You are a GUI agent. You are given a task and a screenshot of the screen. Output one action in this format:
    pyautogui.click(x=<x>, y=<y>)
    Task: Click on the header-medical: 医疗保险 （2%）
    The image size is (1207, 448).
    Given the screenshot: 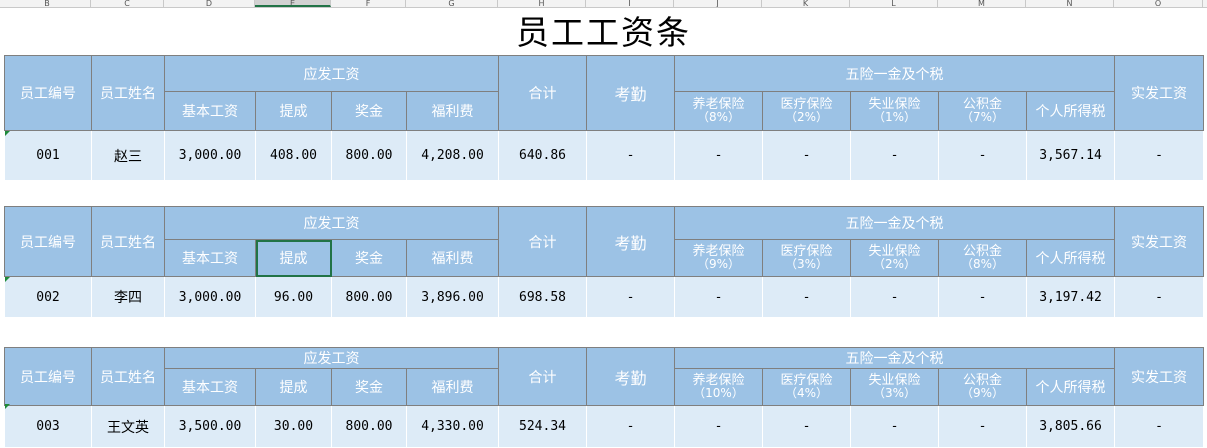 What is the action you would take?
    pyautogui.click(x=806, y=111)
    